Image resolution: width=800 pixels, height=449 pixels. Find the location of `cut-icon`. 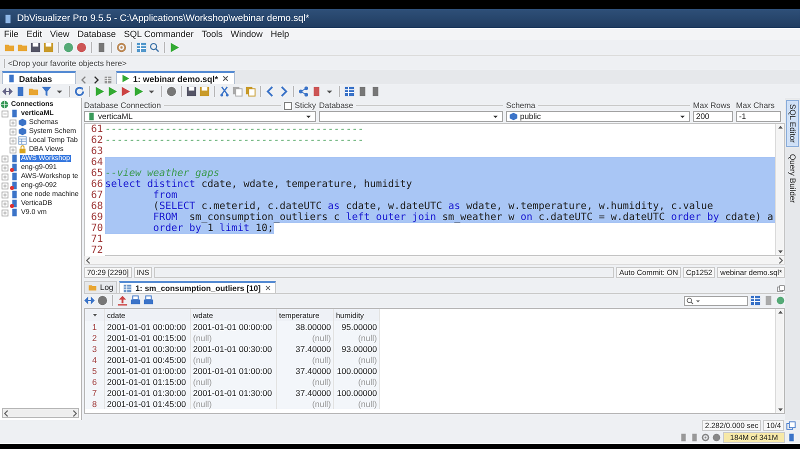

cut-icon is located at coordinates (224, 91).